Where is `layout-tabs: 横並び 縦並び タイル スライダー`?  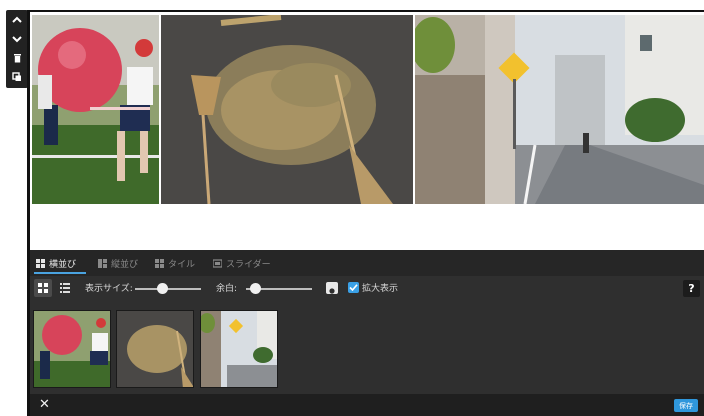 layout-tabs: 横並び 縦並び タイル スライダー is located at coordinates (367, 263).